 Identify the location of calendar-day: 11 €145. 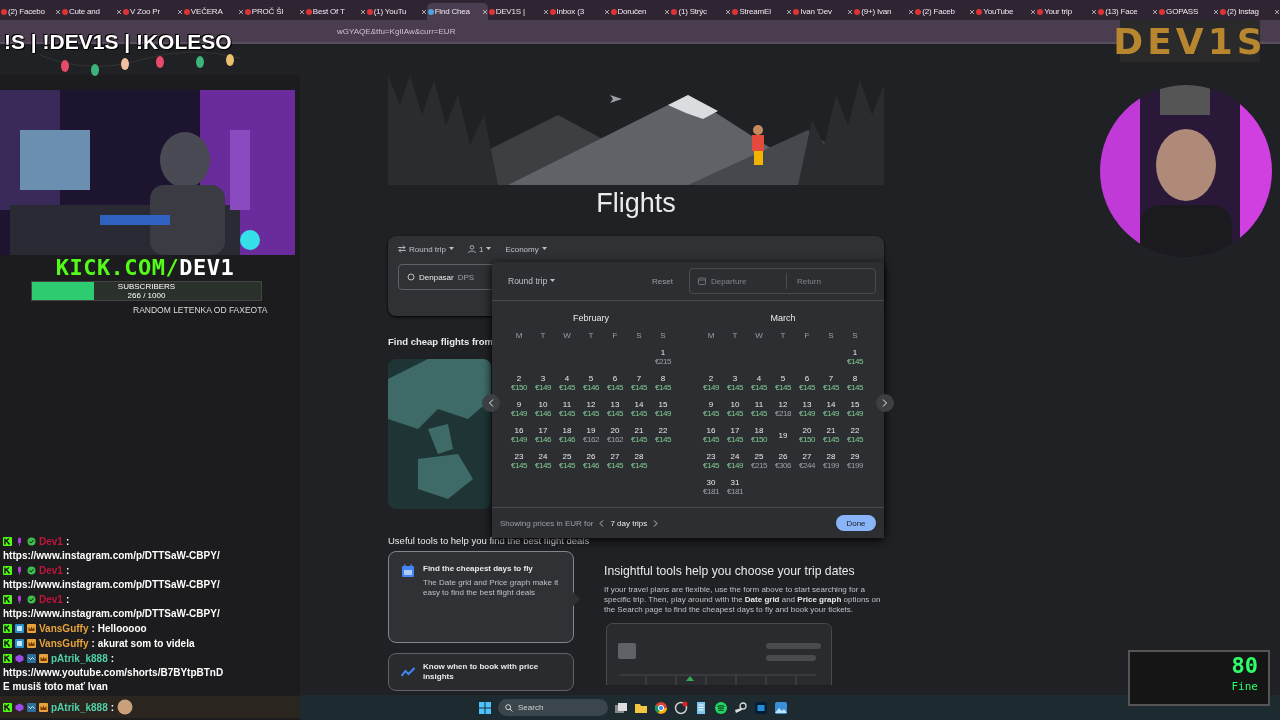
(759, 409).